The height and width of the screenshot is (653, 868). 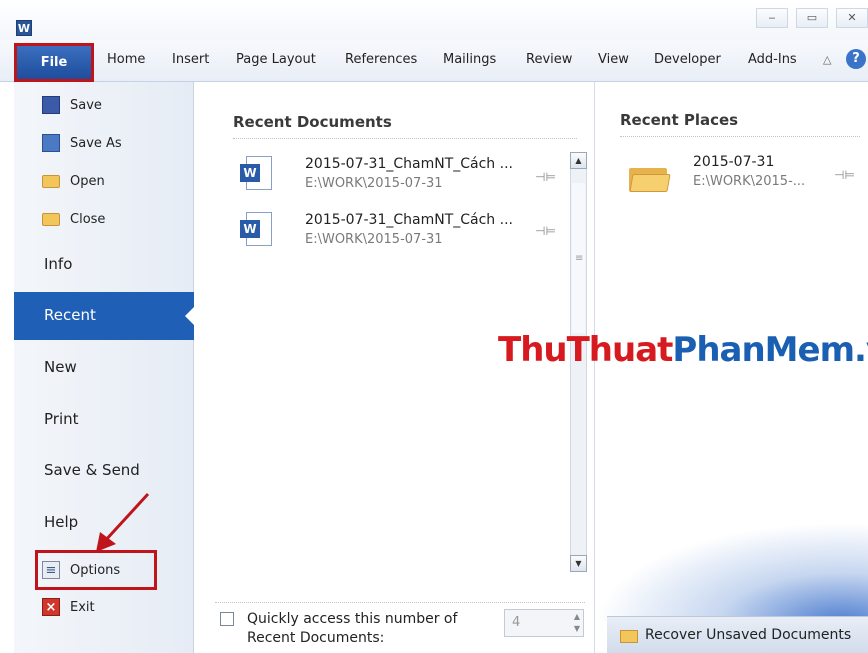 What do you see at coordinates (51, 219) in the screenshot?
I see `close-folder-icon` at bounding box center [51, 219].